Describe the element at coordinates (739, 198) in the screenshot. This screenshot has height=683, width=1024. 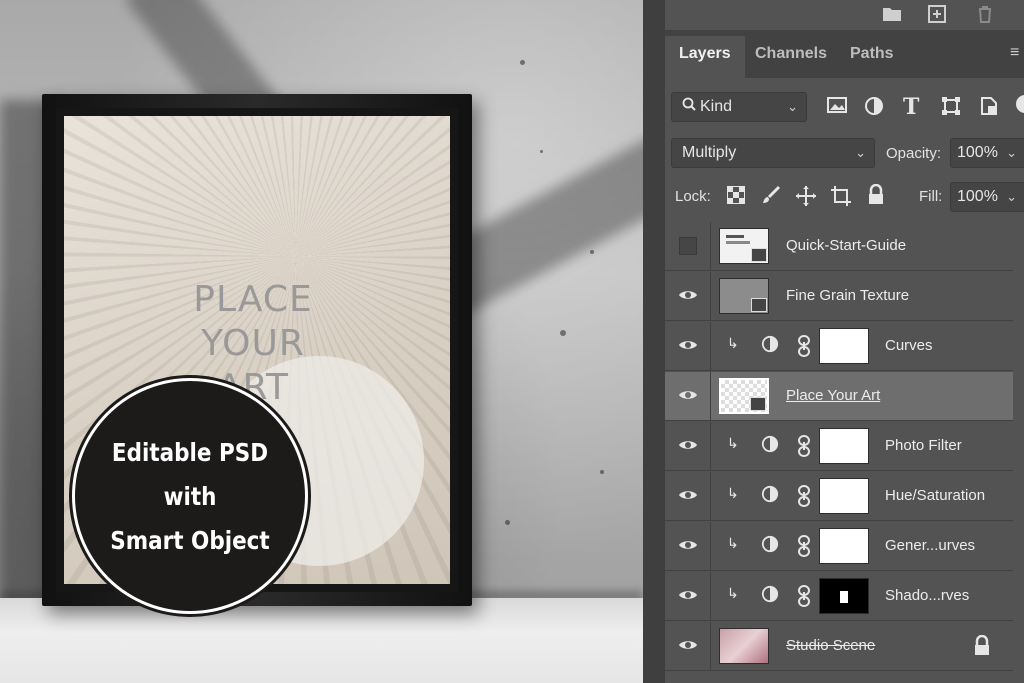
I see `lock-transparent-pixels-icon` at that location.